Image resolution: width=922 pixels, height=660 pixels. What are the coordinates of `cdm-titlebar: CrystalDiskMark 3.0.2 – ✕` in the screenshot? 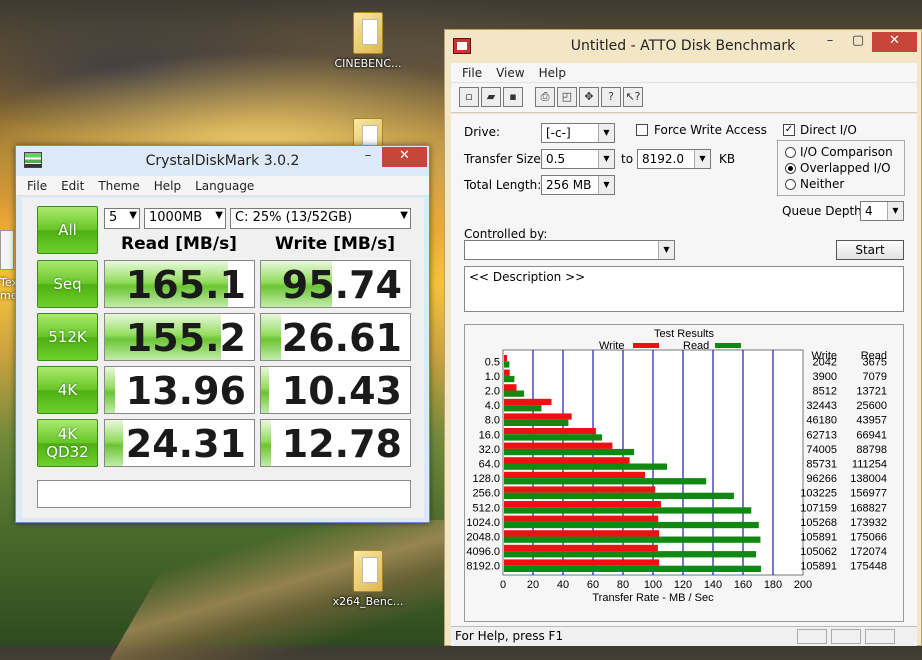 It's located at (222, 161).